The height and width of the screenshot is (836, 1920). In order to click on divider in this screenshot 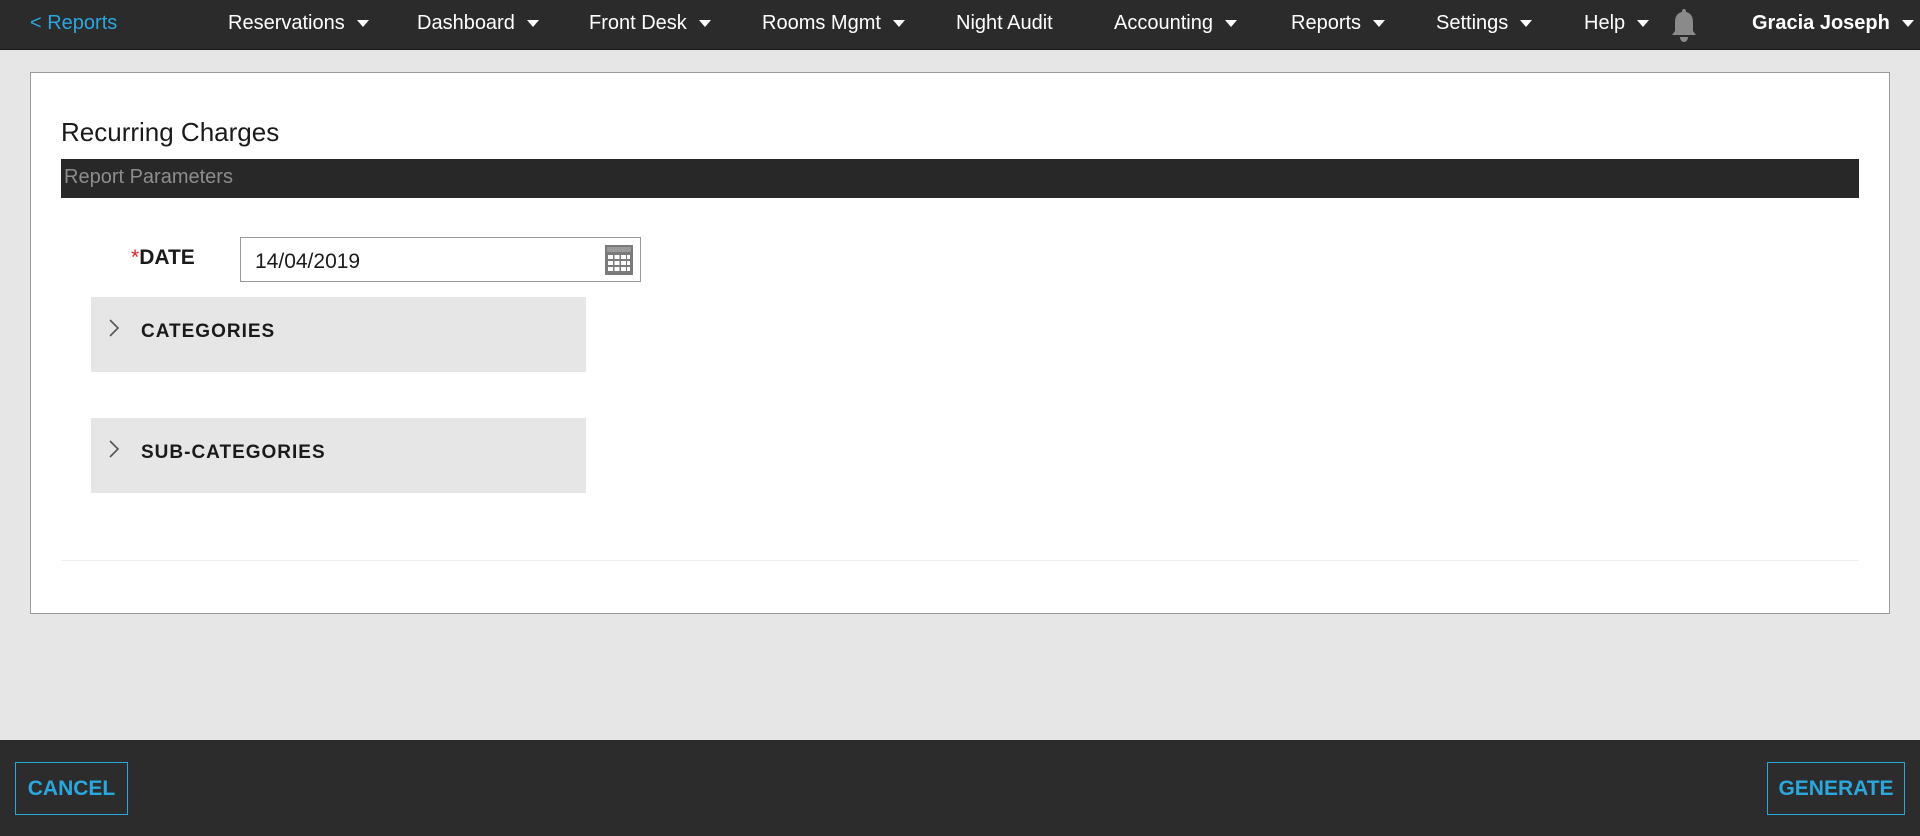, I will do `click(960, 560)`.